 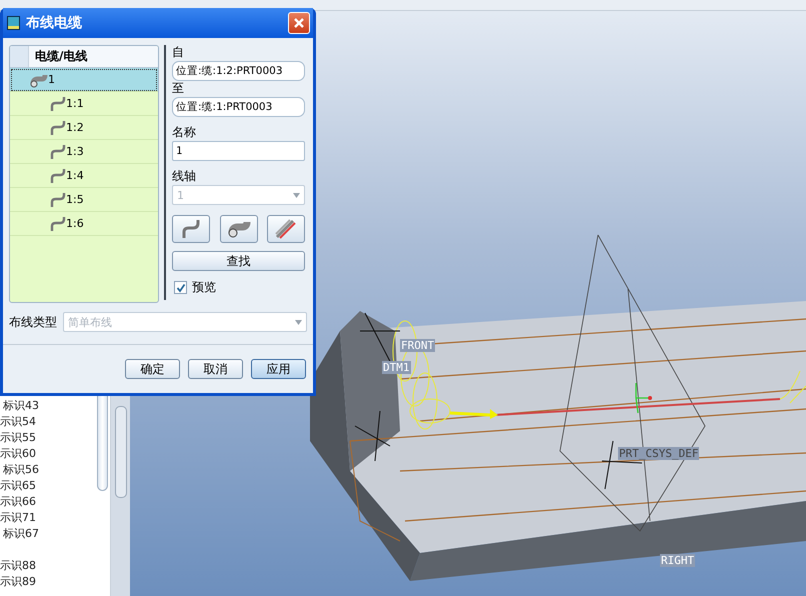 What do you see at coordinates (178, 88) in the screenshot?
I see `field-label: 至` at bounding box center [178, 88].